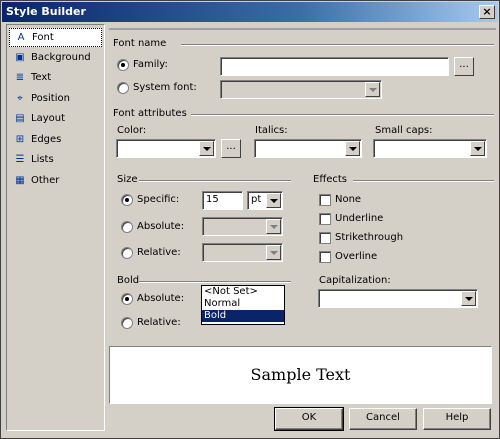 Image resolution: width=500 pixels, height=439 pixels. Describe the element at coordinates (250, 12) in the screenshot. I see `title-bar: Style Builder ×` at that location.